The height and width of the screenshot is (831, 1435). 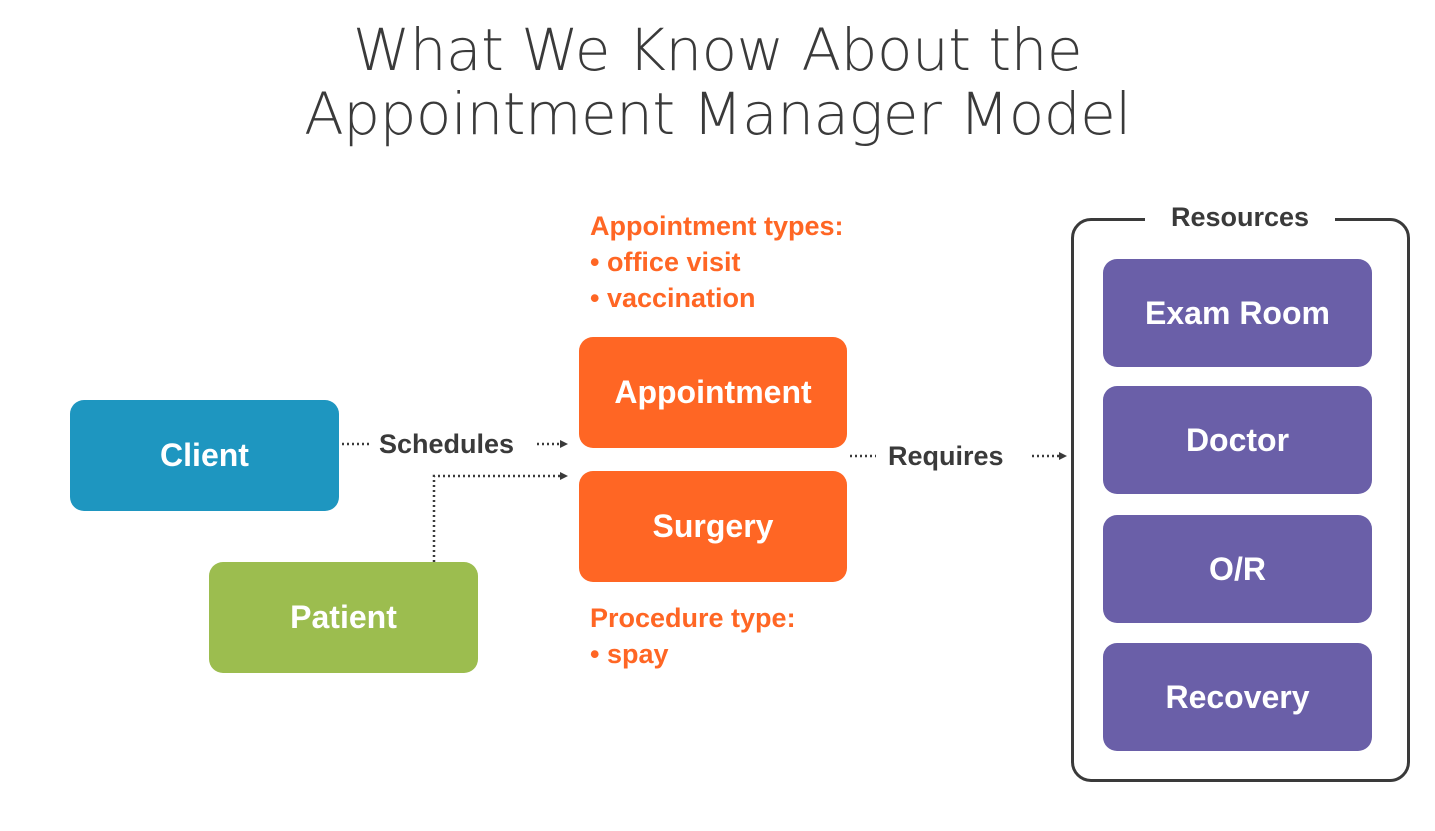 What do you see at coordinates (693, 636) in the screenshot?
I see `procedure-types-note: Procedure type: • spay` at bounding box center [693, 636].